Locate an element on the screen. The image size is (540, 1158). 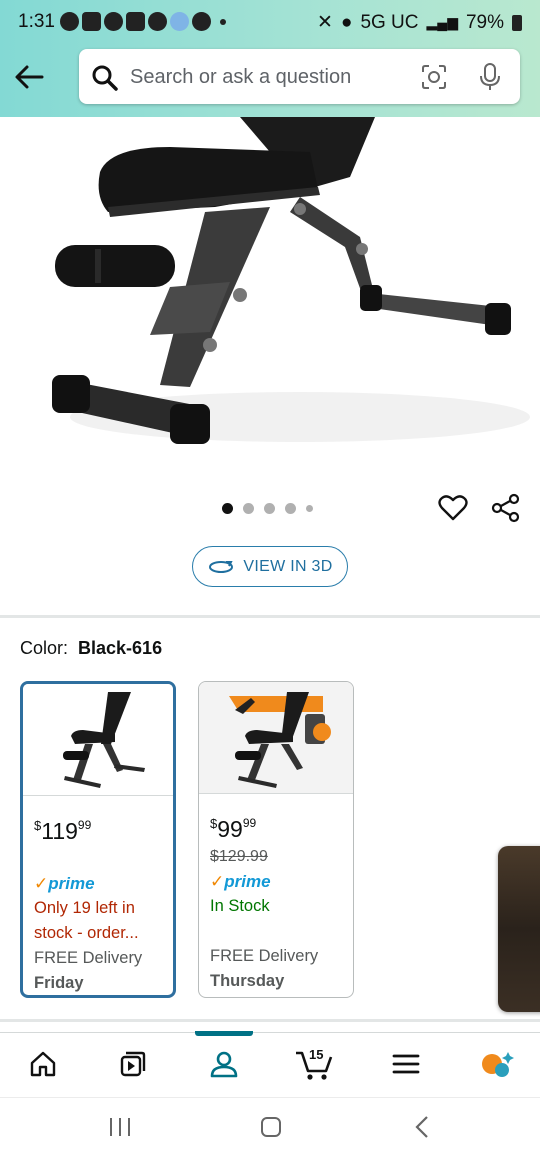
network-label: 5G UC is located at coordinates (389, 22).